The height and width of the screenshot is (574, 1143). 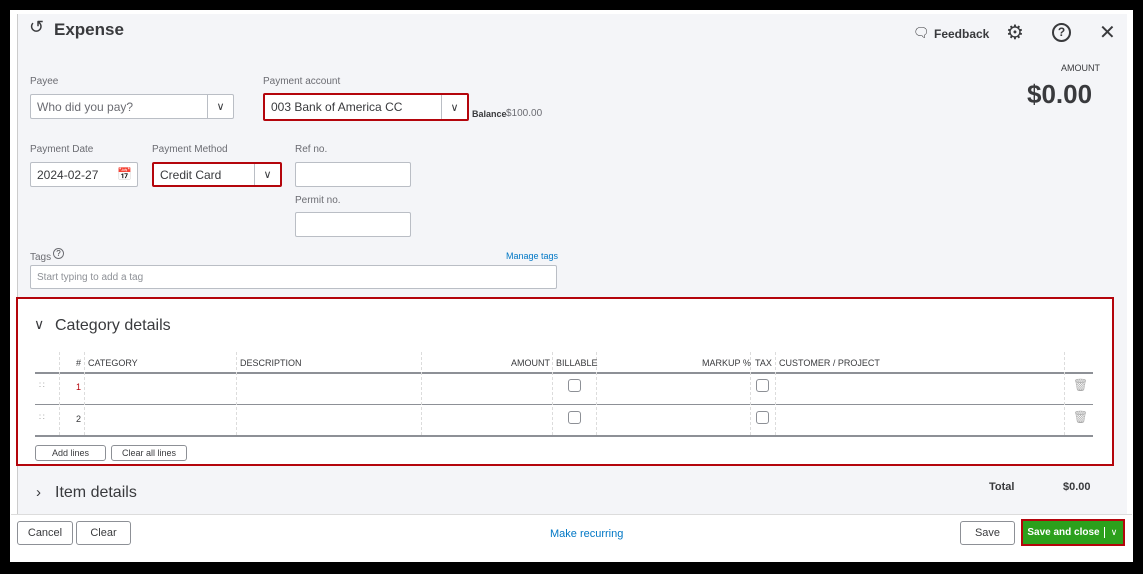 What do you see at coordinates (113, 363) in the screenshot?
I see `column-header-category: CATEGORY` at bounding box center [113, 363].